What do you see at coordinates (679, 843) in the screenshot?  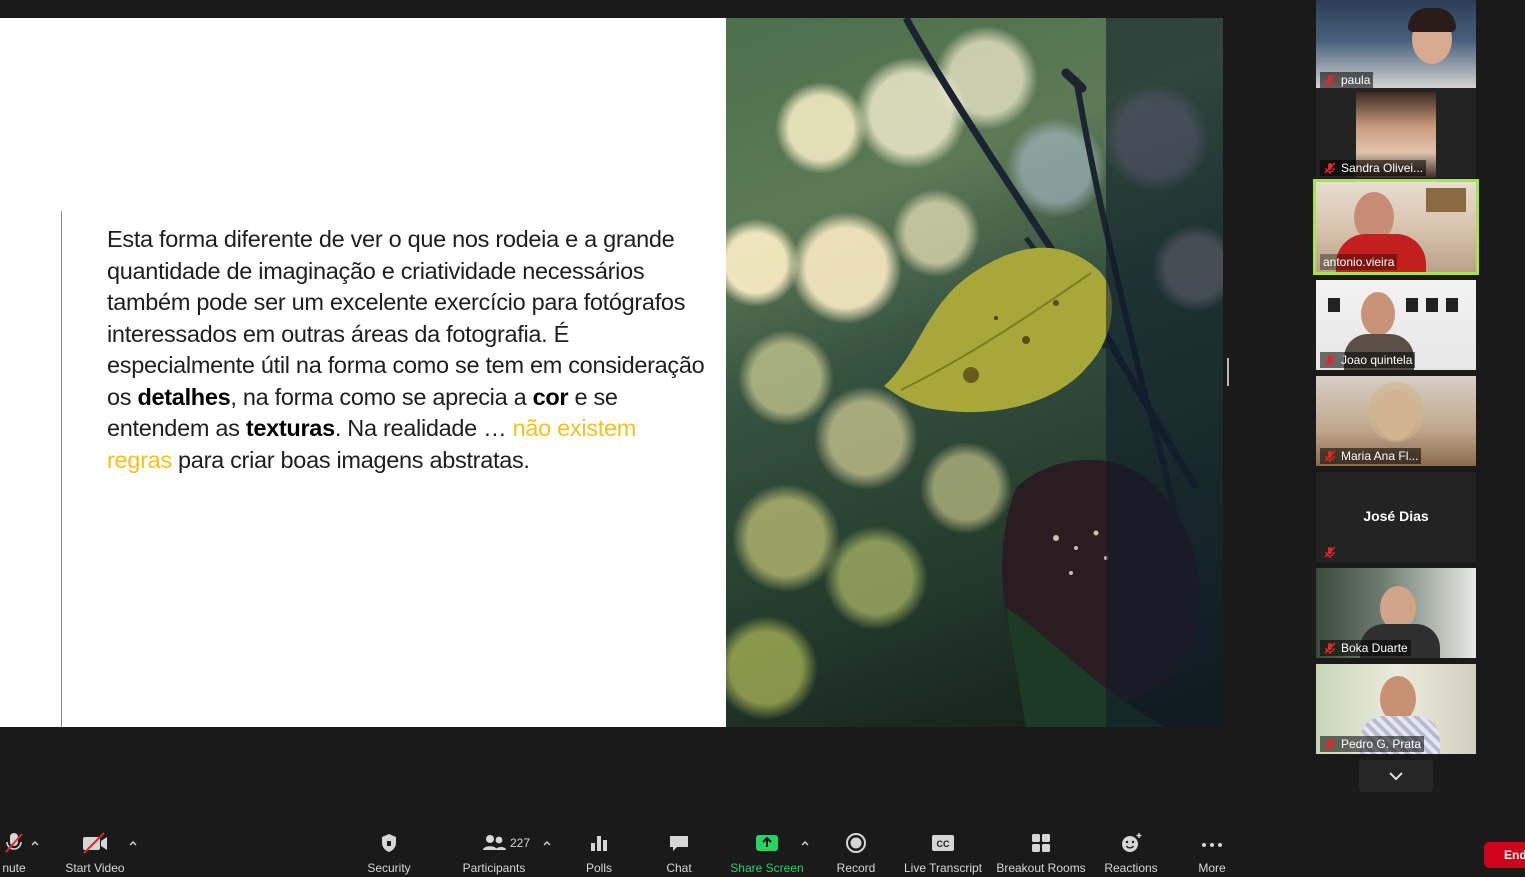 I see `chat-bubble-icon` at bounding box center [679, 843].